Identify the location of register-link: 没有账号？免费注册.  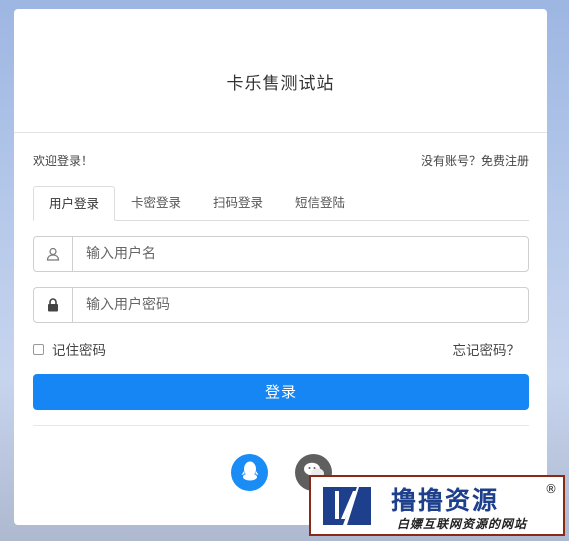
(475, 160).